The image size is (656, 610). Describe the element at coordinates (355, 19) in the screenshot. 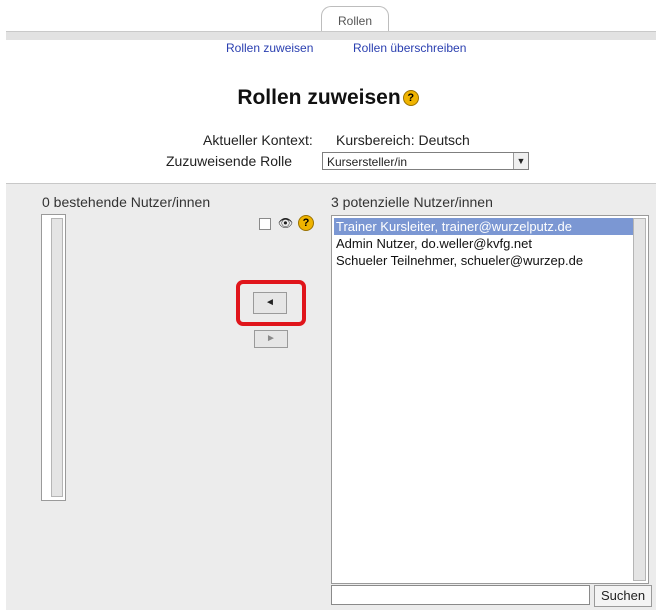

I see `tab-rollen: Rollen` at that location.